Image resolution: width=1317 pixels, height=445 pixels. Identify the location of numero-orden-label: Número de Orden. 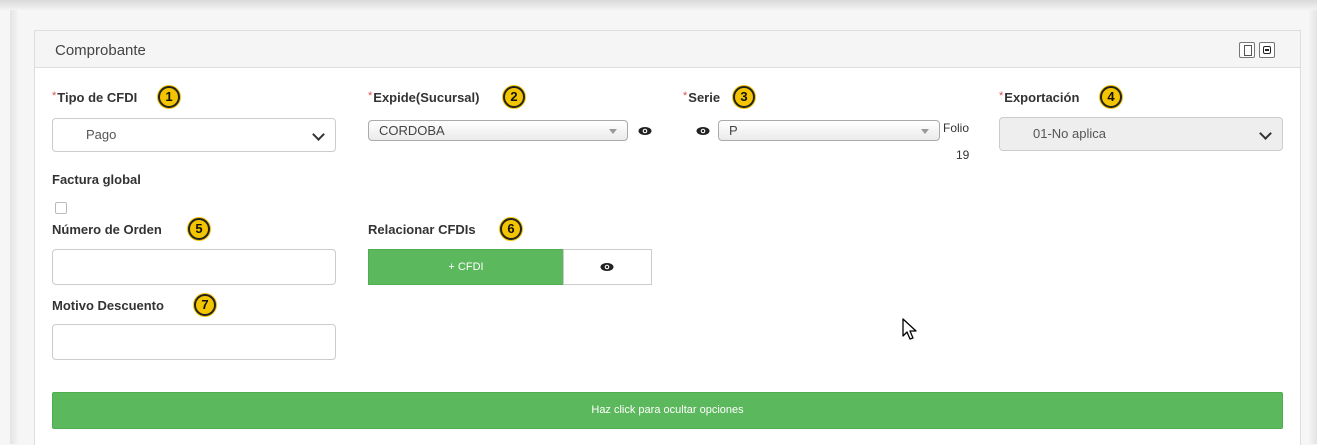
(107, 229).